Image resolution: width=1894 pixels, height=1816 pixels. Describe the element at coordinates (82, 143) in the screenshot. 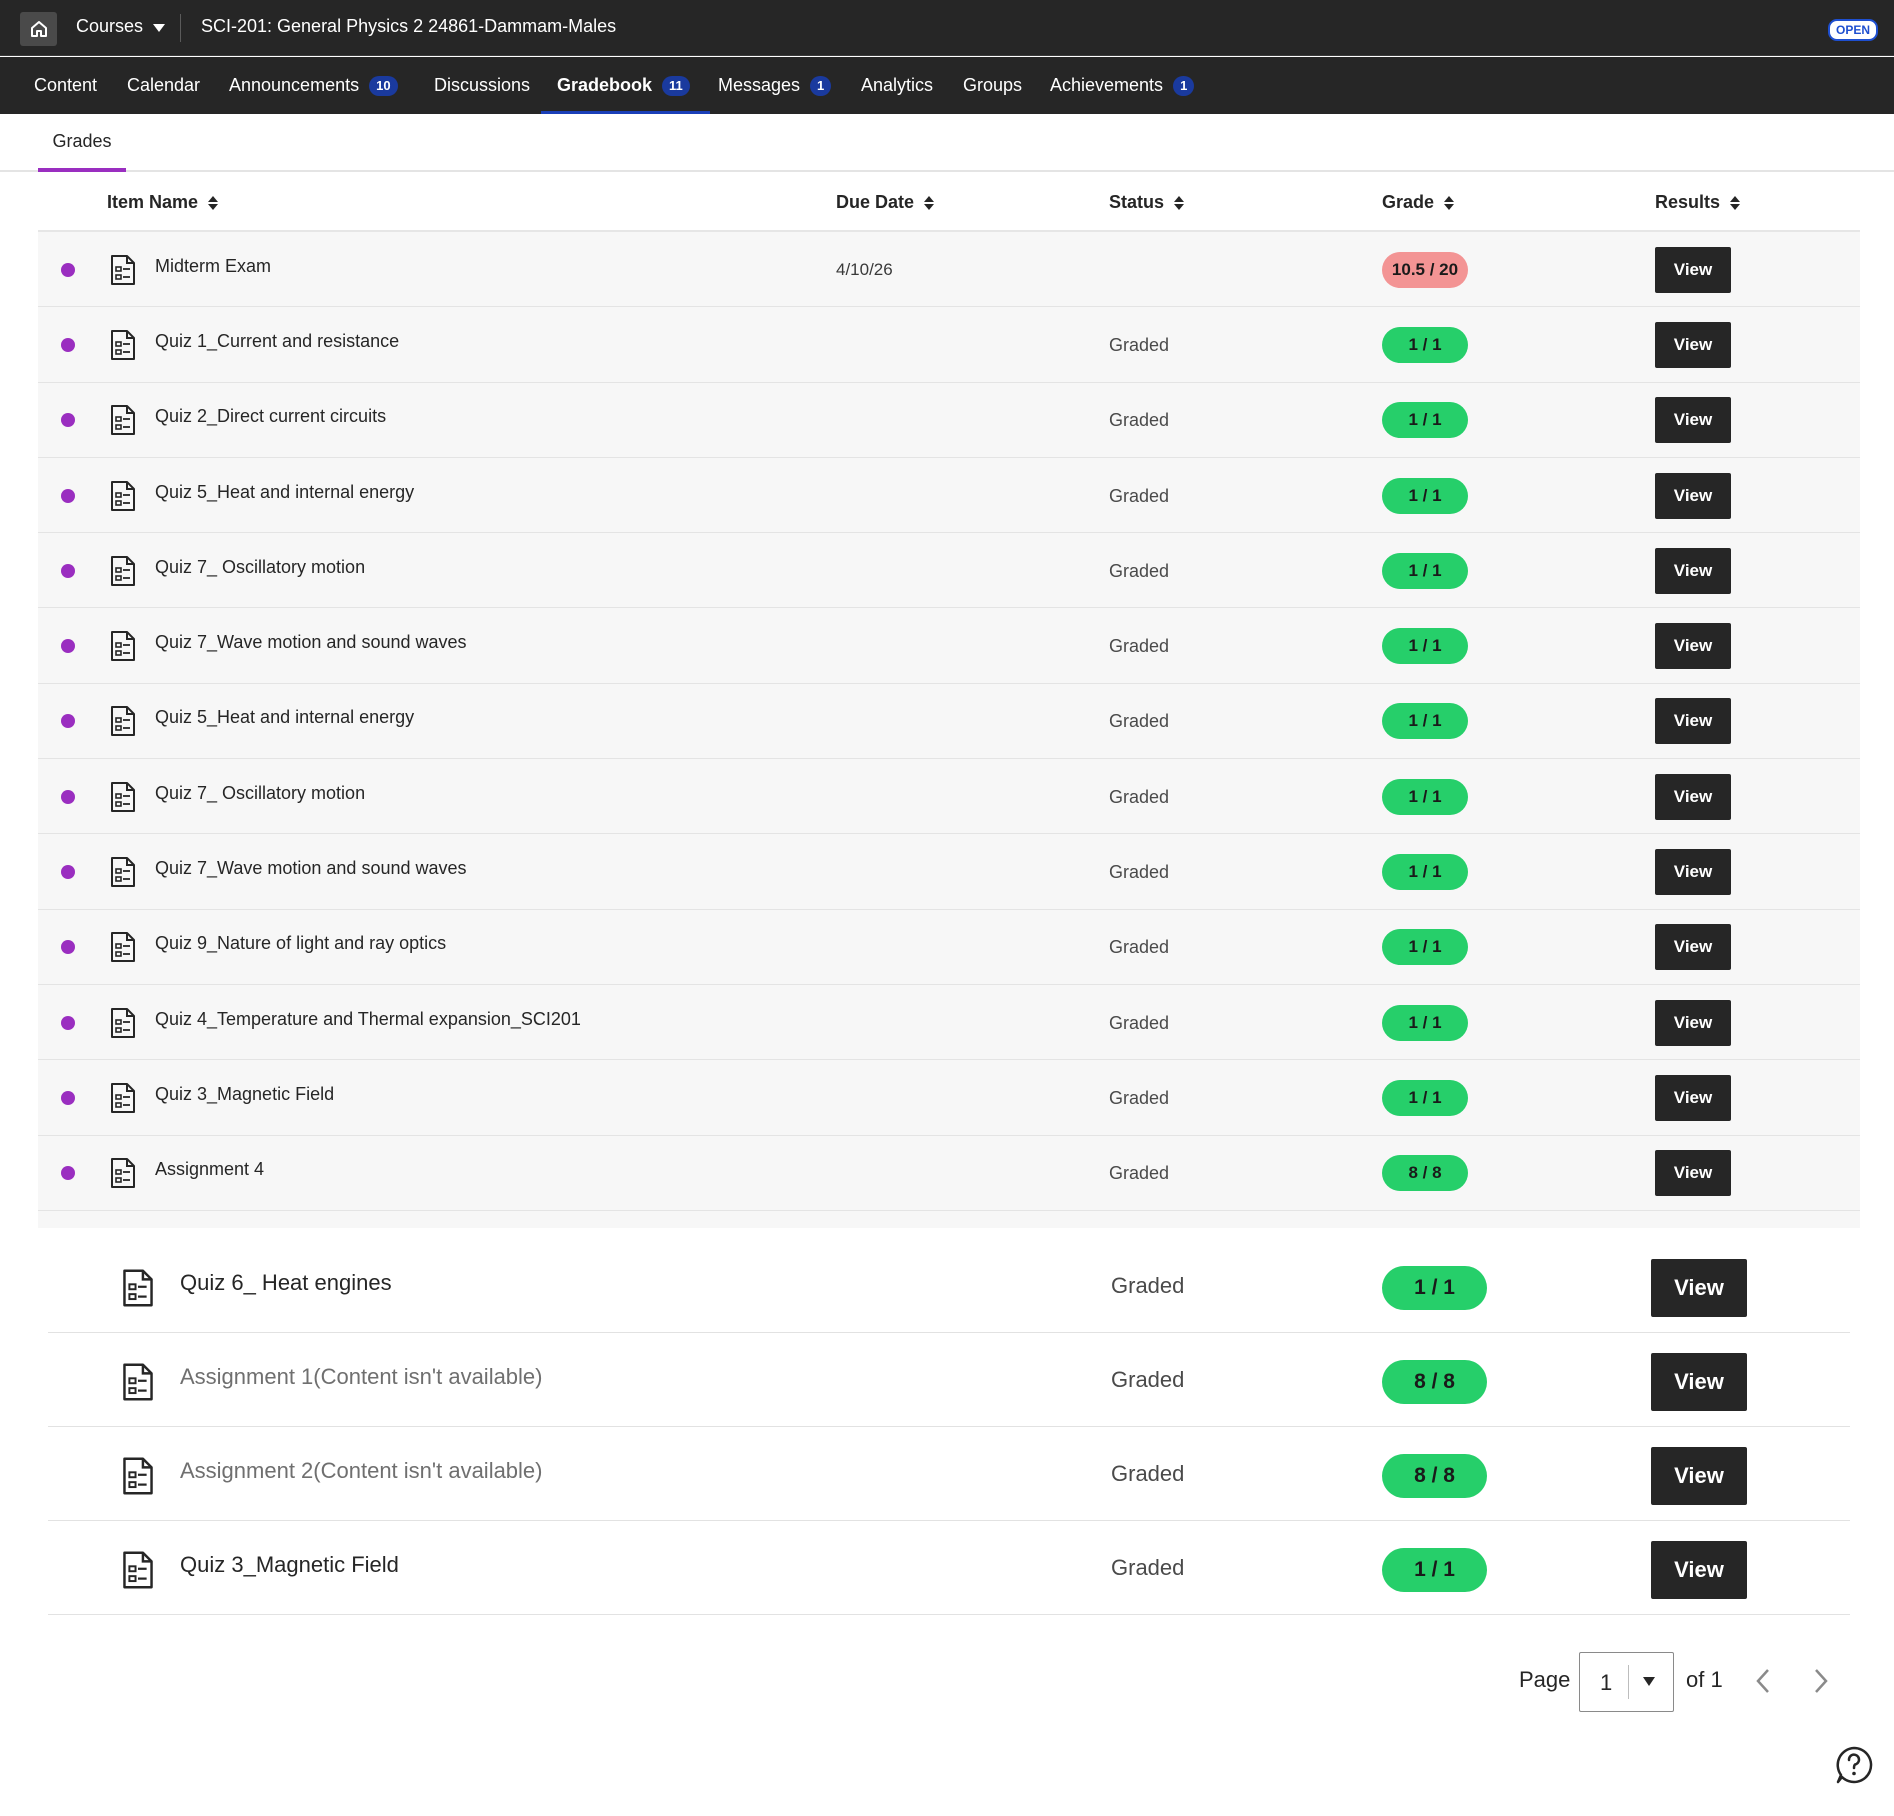

I see `tab-grades: Grades` at that location.